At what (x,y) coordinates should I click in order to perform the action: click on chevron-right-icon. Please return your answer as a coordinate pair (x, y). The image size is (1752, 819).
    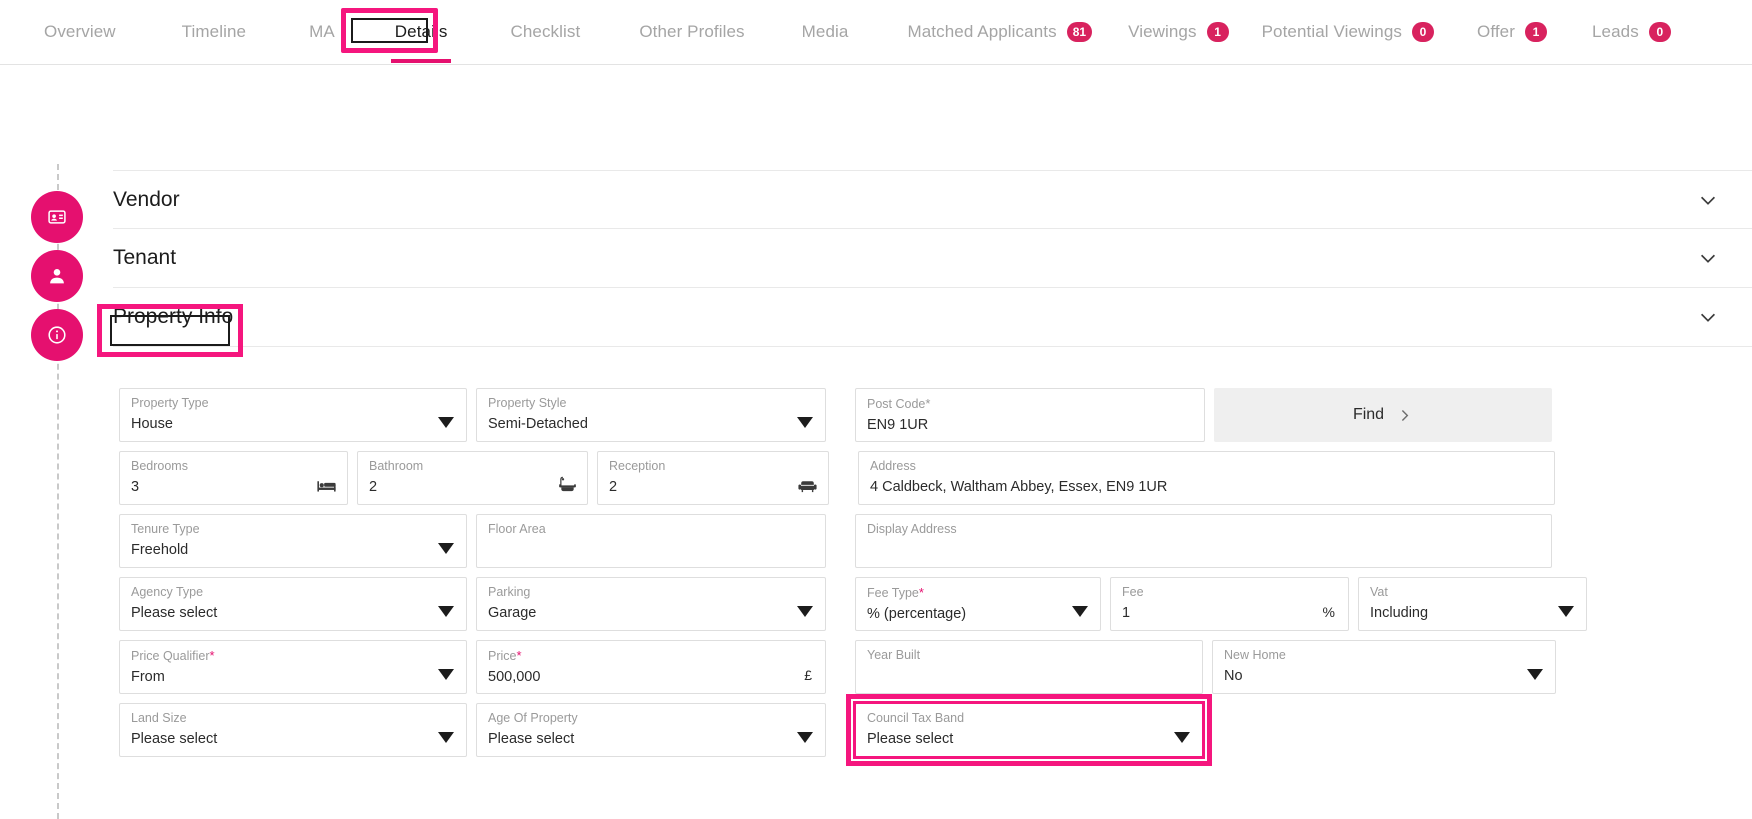
    Looking at the image, I should click on (1404, 415).